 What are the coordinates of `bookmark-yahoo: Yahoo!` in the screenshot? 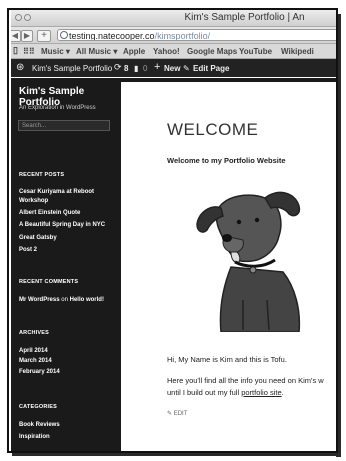 It's located at (166, 51).